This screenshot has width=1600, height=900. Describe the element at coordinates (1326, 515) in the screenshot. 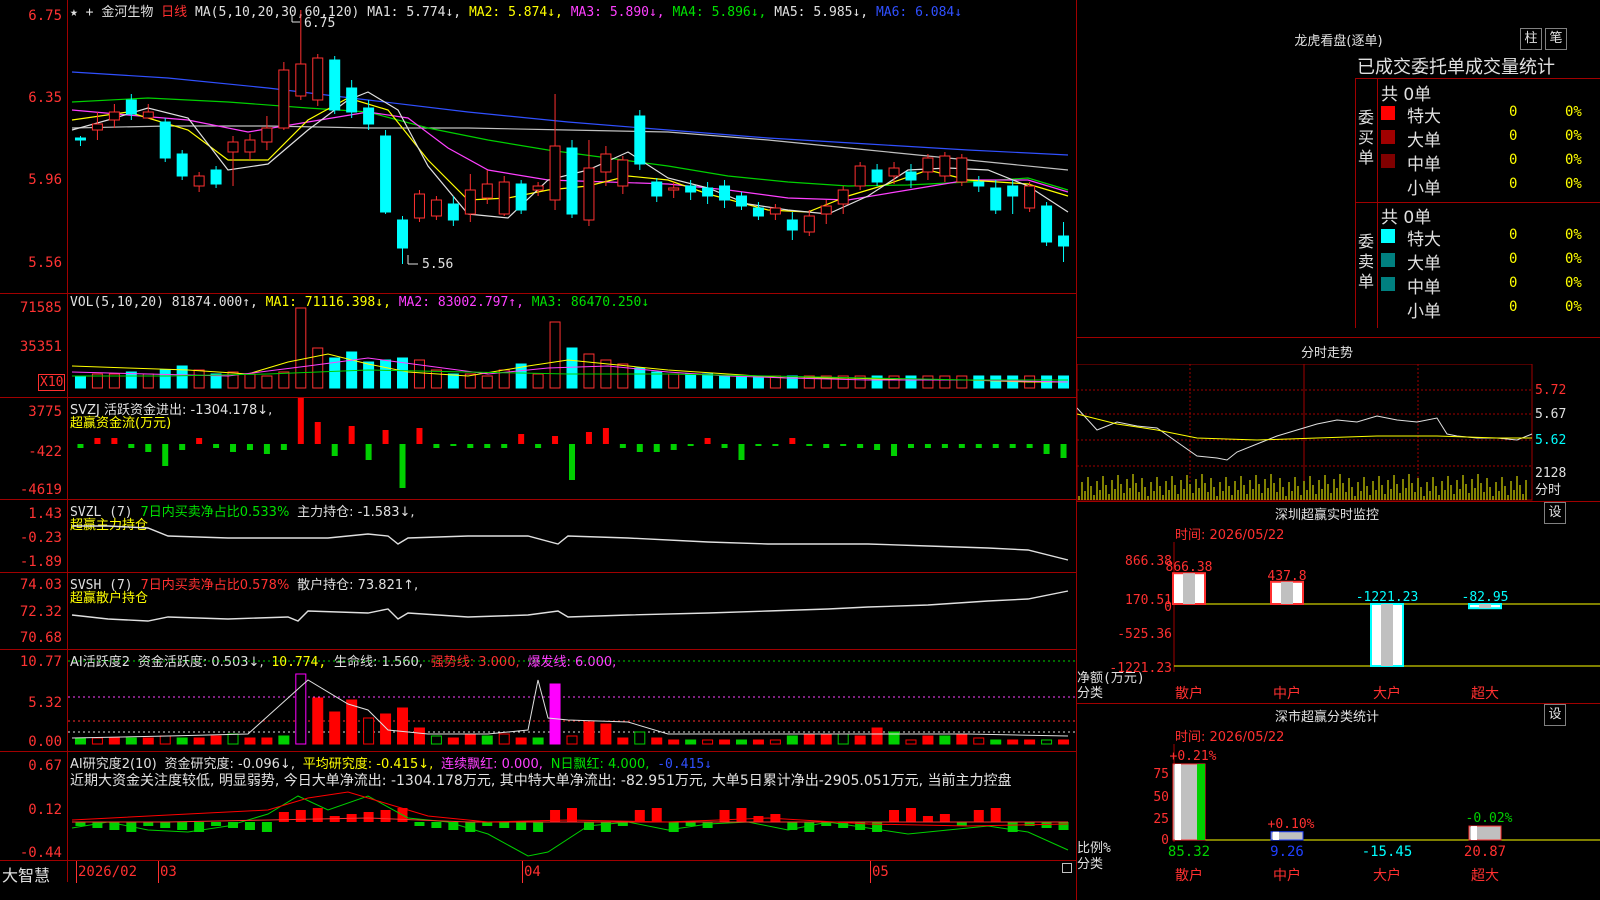

I see `sz-monitor-title: 深圳超赢实时监控` at that location.